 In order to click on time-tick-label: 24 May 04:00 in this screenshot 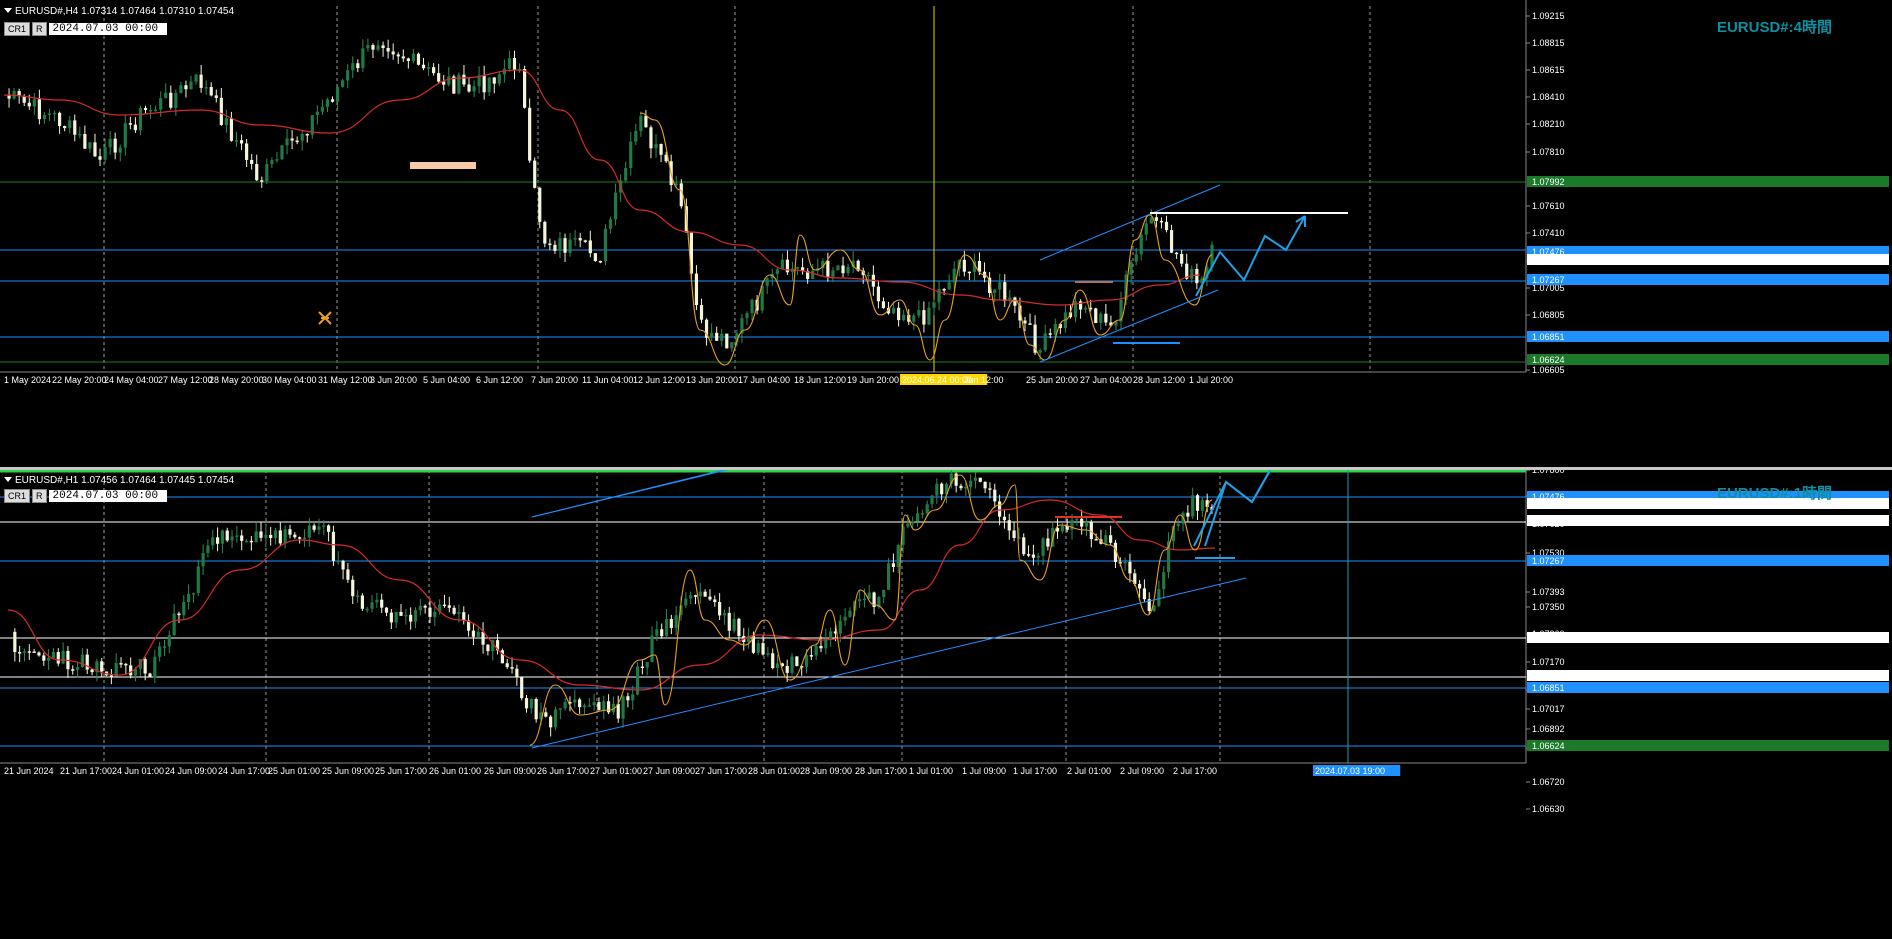, I will do `click(131, 380)`.